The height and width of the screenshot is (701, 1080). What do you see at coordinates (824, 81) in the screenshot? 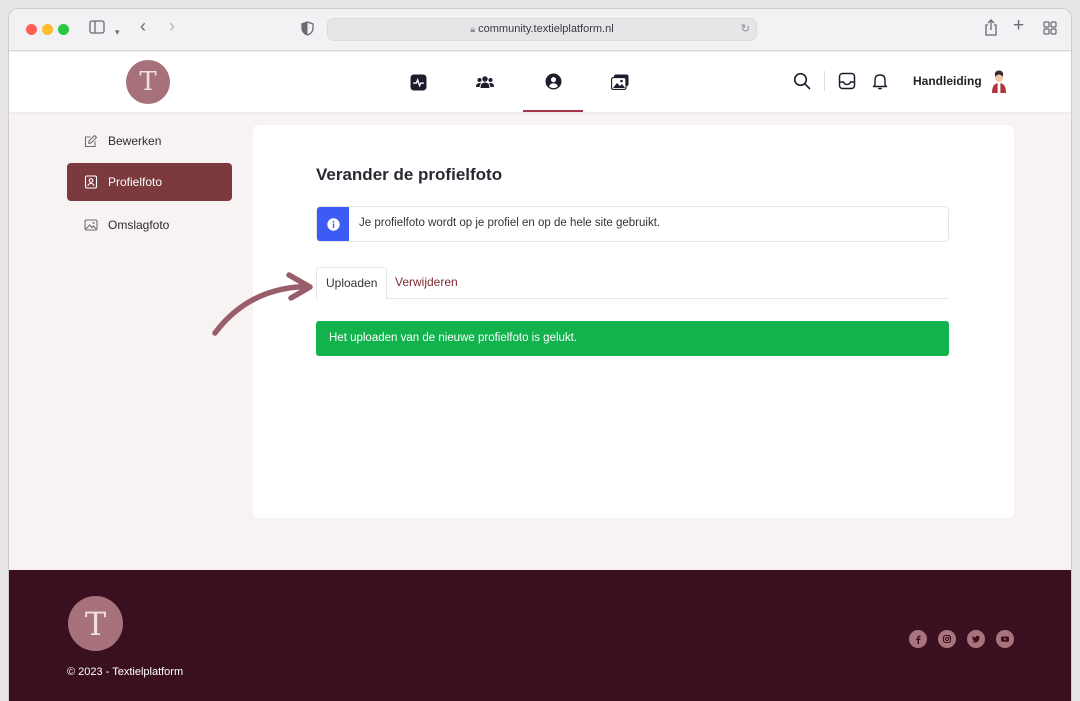
I see `header-divider` at bounding box center [824, 81].